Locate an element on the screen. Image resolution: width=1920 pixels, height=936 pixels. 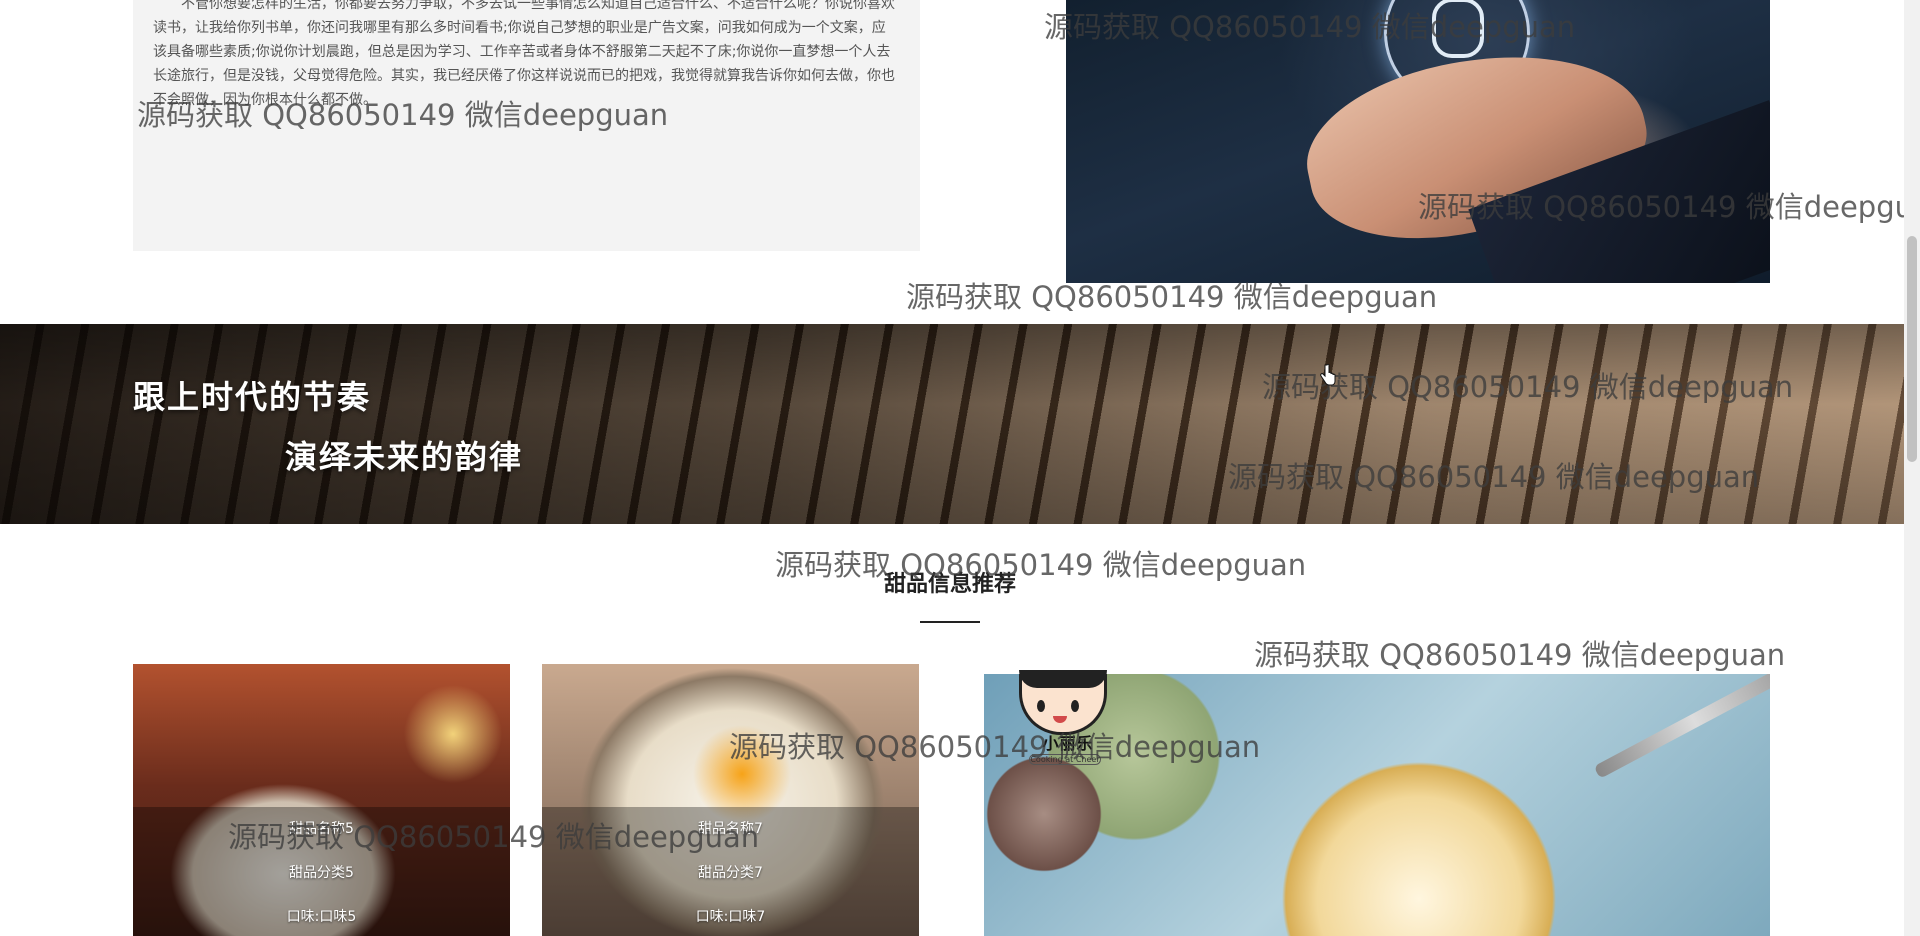
product-flavor: 口味:口味5 is located at coordinates (321, 917).